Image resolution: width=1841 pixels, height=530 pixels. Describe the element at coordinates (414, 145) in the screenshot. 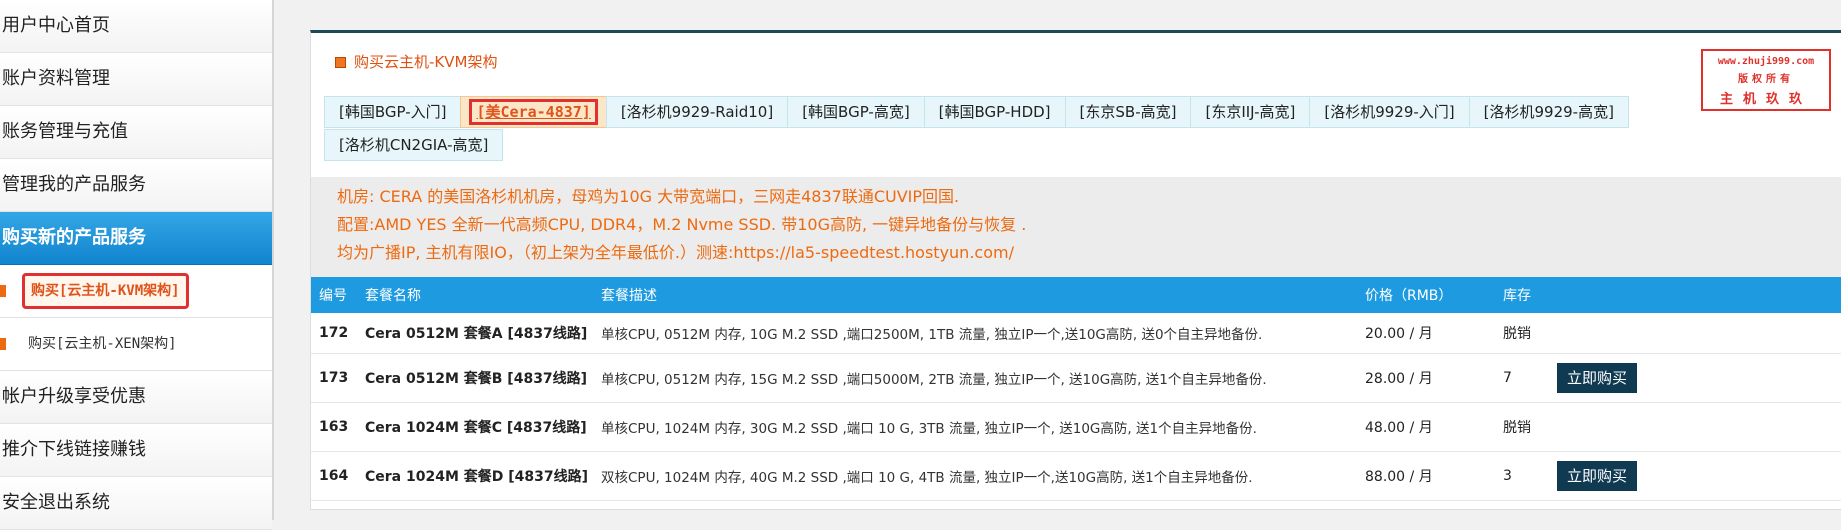

I see `tab-la-cn2gia-high: [洛杉机CN2GIA-高宽]` at that location.